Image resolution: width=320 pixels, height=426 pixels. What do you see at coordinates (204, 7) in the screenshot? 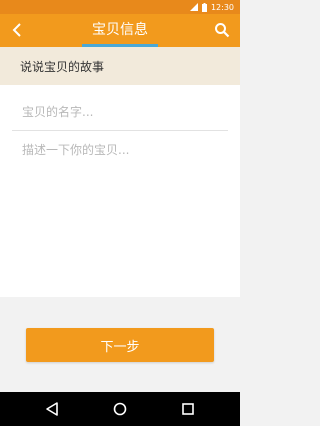
I see `battery-icon` at bounding box center [204, 7].